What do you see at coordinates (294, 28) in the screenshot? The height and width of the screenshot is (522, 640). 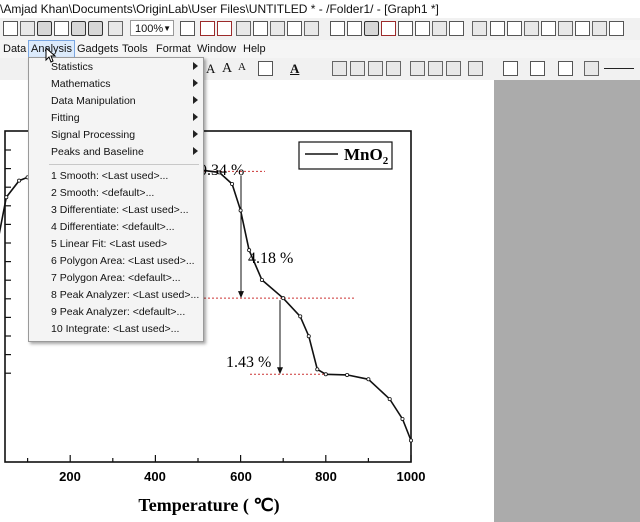 I see `code-builder-icon` at bounding box center [294, 28].